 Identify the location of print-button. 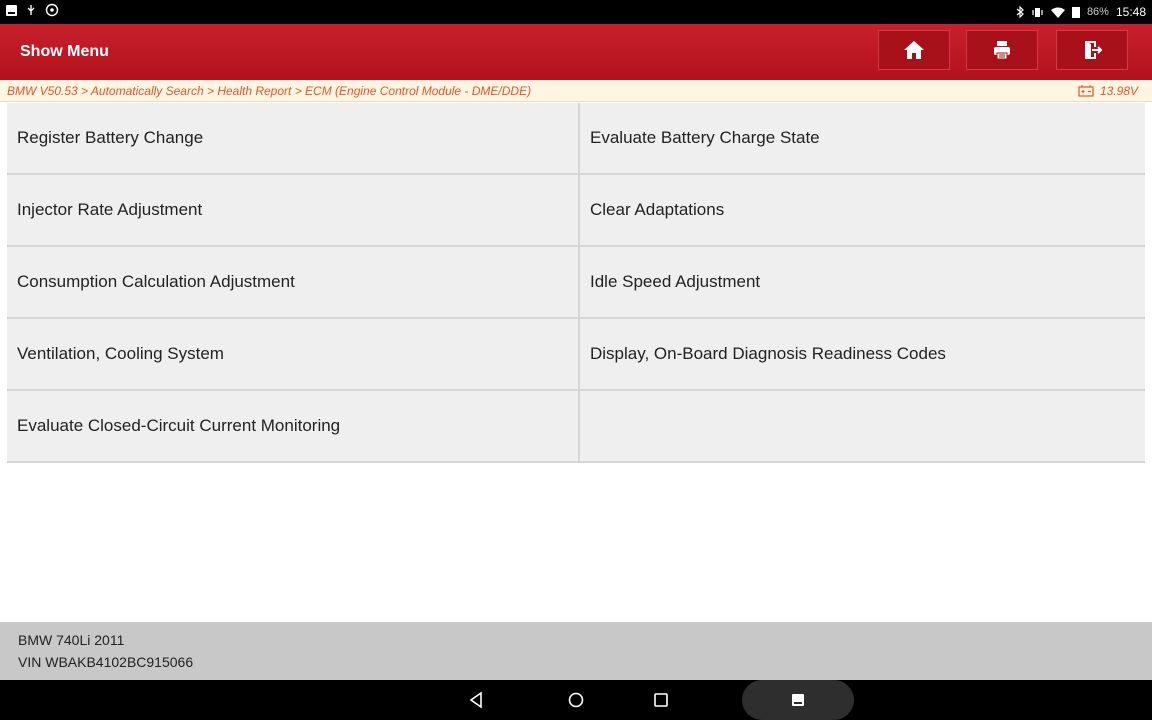
(1002, 50).